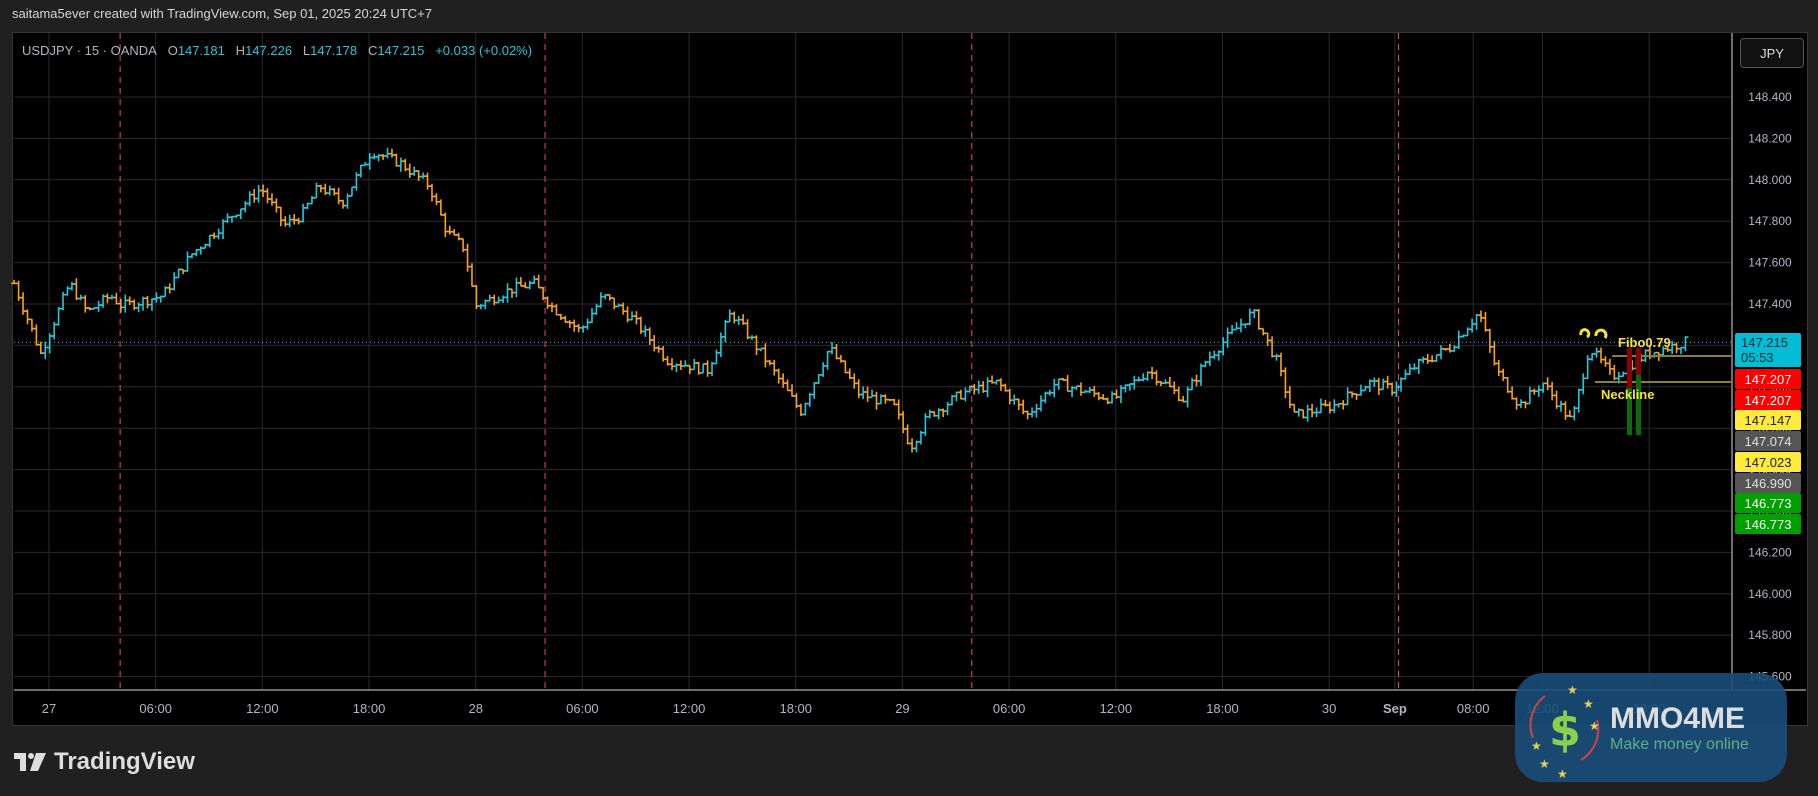 This screenshot has width=1818, height=796. What do you see at coordinates (475, 708) in the screenshot?
I see `x-tick-label: 28` at bounding box center [475, 708].